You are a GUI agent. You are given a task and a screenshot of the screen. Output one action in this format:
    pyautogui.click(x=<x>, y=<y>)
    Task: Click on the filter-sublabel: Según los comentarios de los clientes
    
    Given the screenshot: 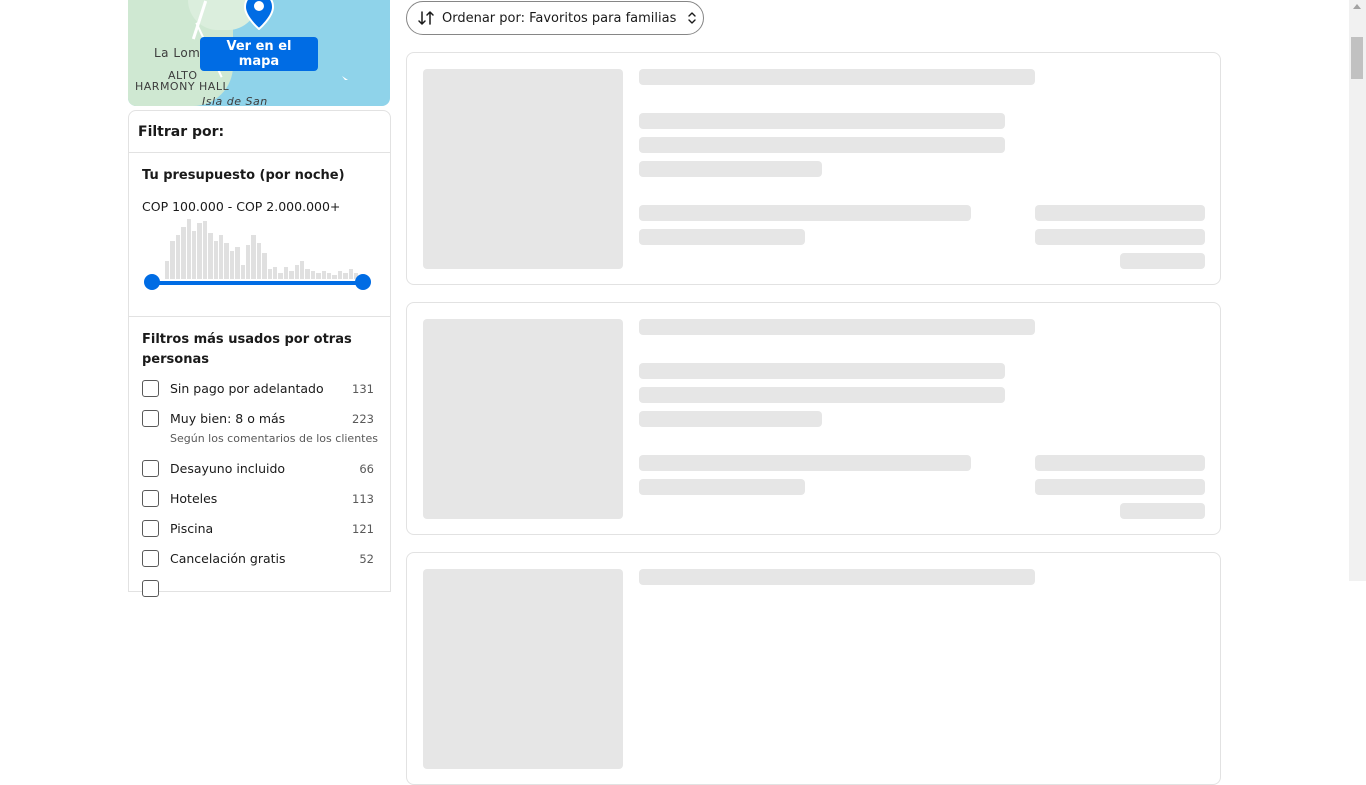 What is the action you would take?
    pyautogui.click(x=274, y=438)
    